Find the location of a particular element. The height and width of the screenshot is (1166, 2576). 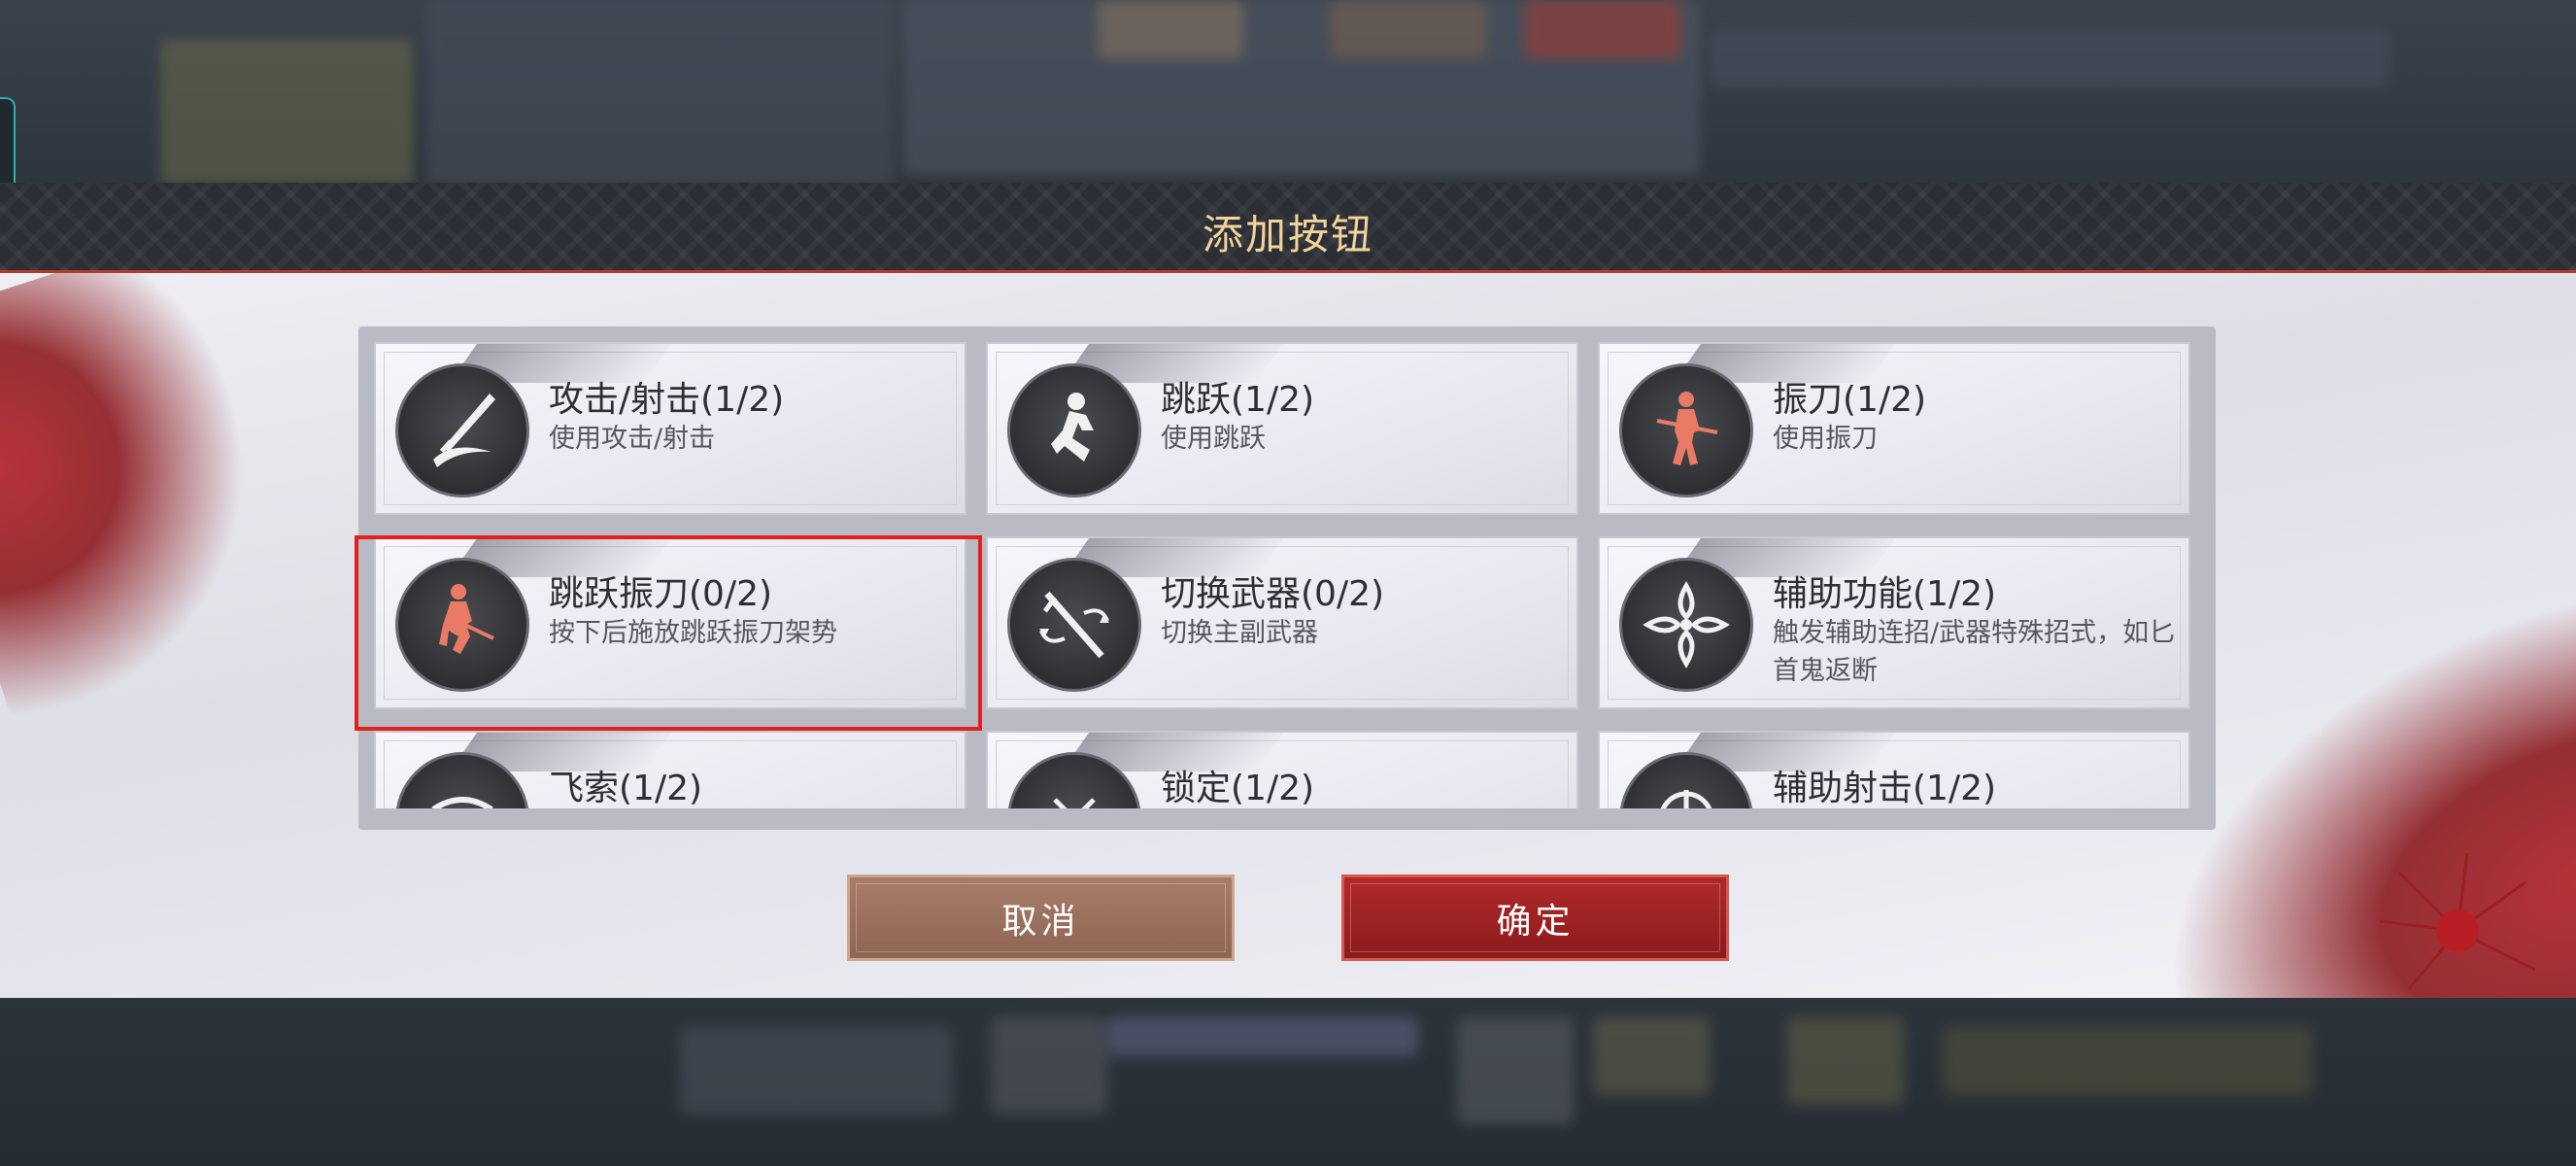

option-card-grapple: 飞索(1/2) is located at coordinates (670, 769).